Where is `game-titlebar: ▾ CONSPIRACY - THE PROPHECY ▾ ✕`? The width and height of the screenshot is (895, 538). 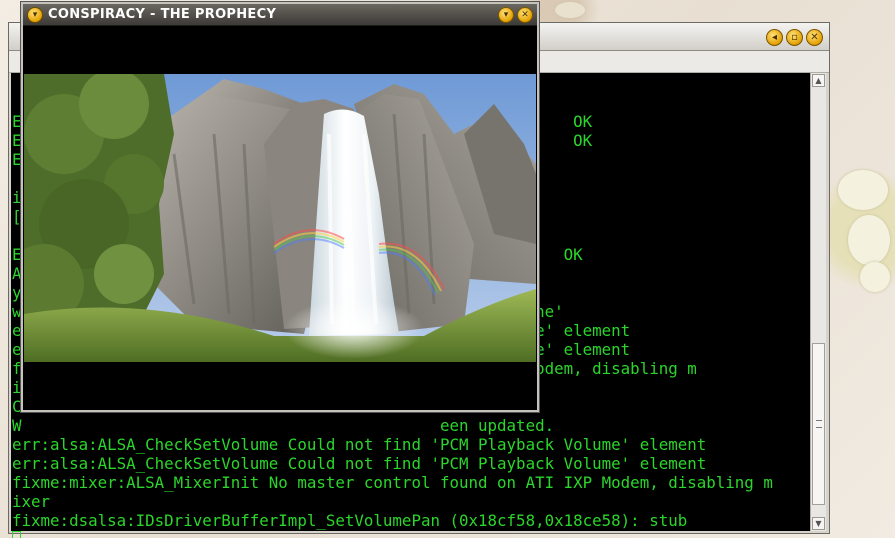
game-titlebar: ▾ CONSPIRACY - THE PROPHECY ▾ ✕ is located at coordinates (280, 15).